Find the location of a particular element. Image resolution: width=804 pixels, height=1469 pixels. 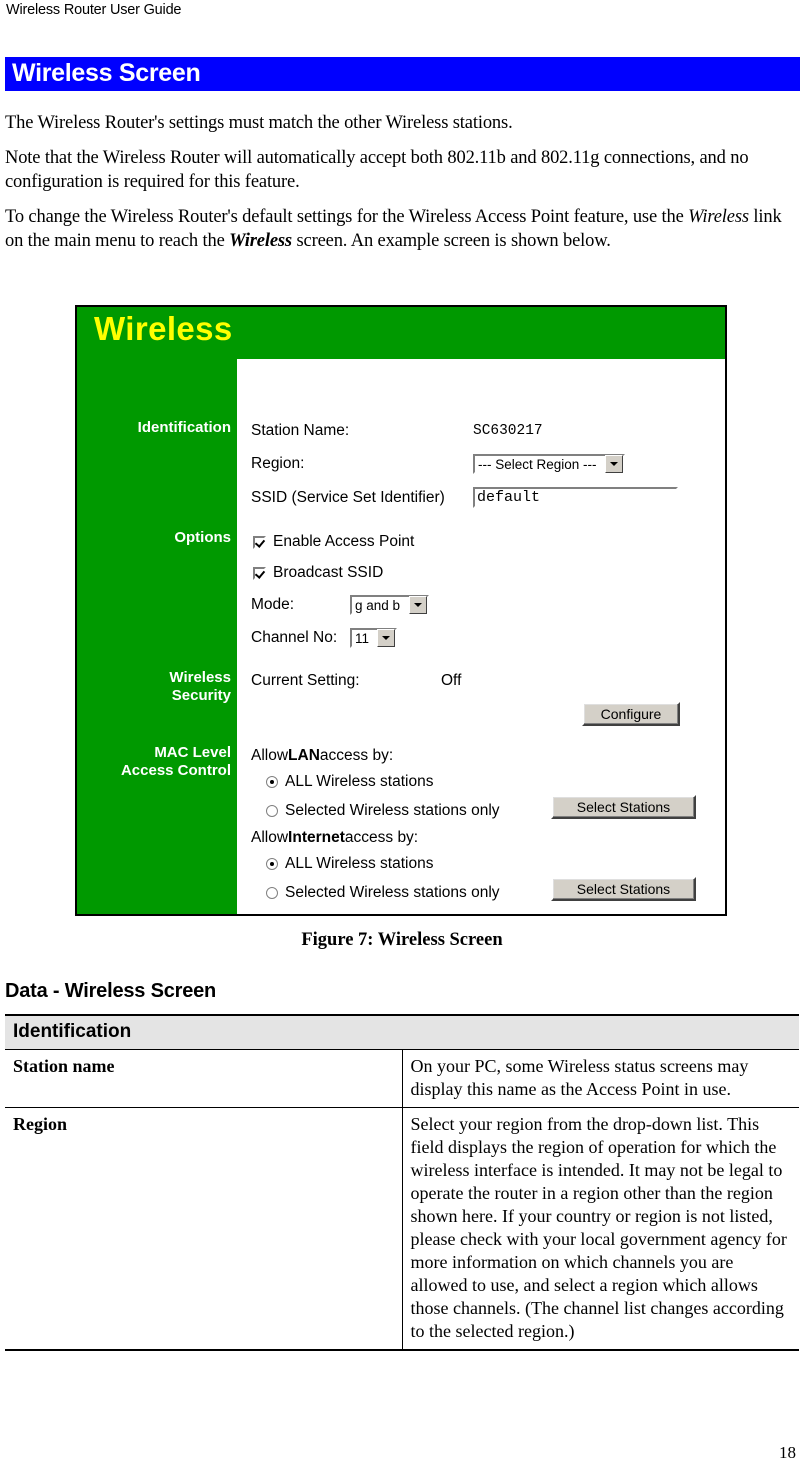

router-banner: Wireless is located at coordinates (401, 333).